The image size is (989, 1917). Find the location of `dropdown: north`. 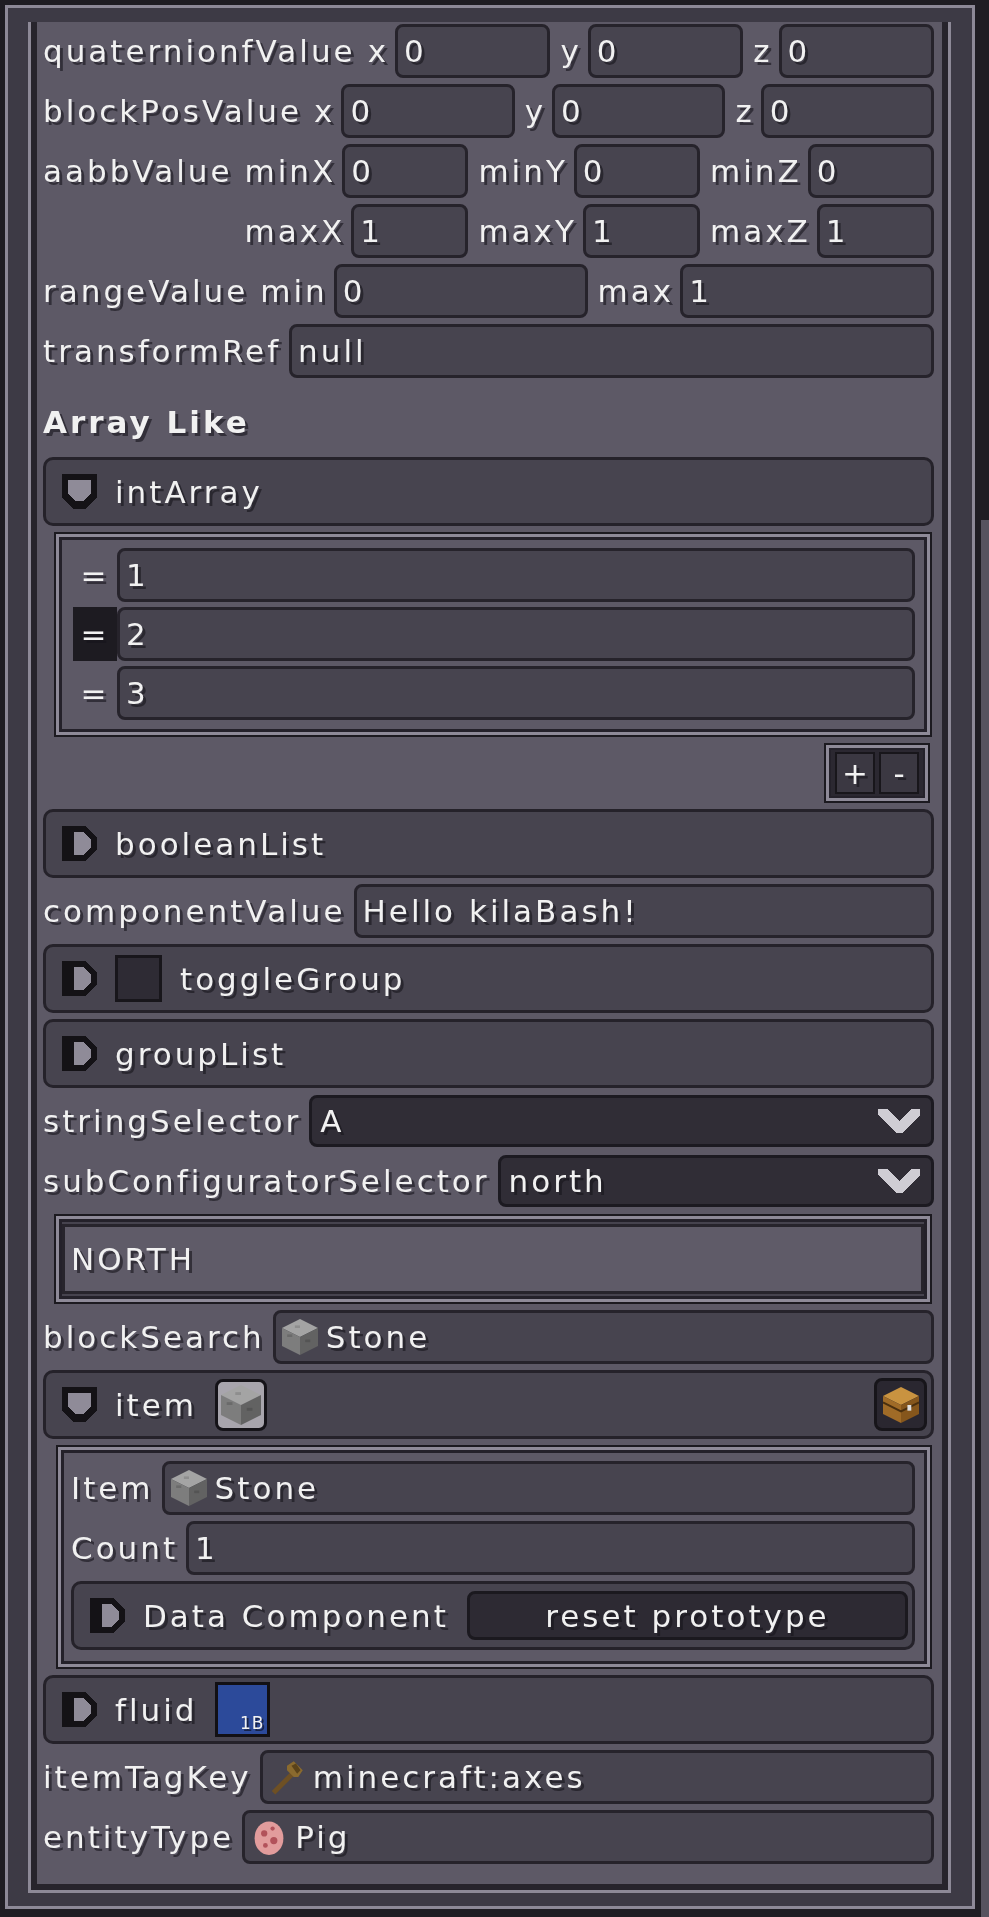

dropdown: north is located at coordinates (715, 1181).